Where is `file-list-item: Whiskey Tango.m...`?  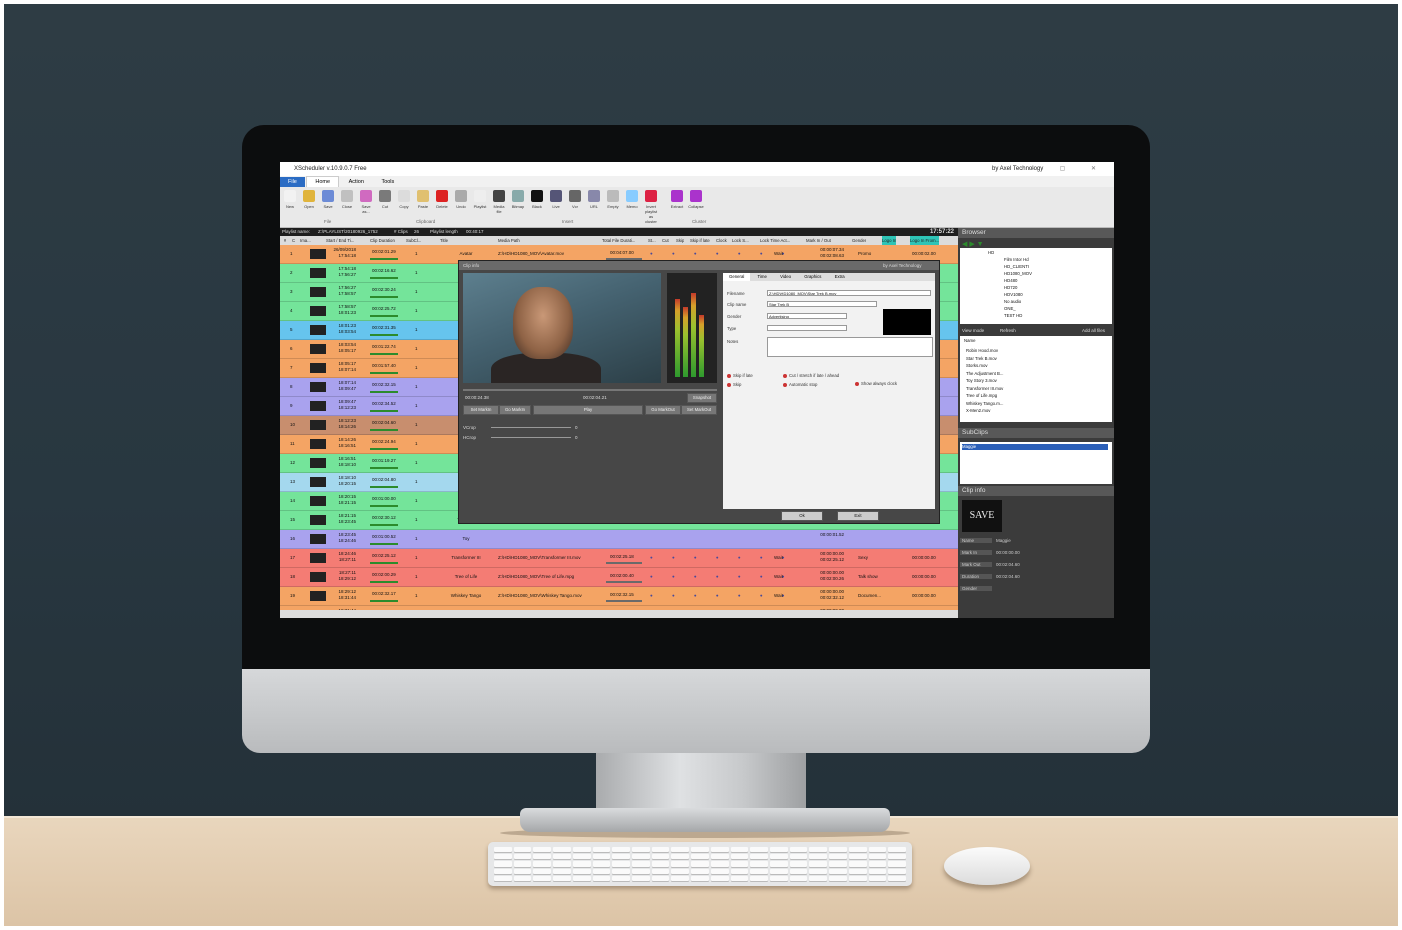 file-list-item: Whiskey Tango.m... is located at coordinates (984, 403).